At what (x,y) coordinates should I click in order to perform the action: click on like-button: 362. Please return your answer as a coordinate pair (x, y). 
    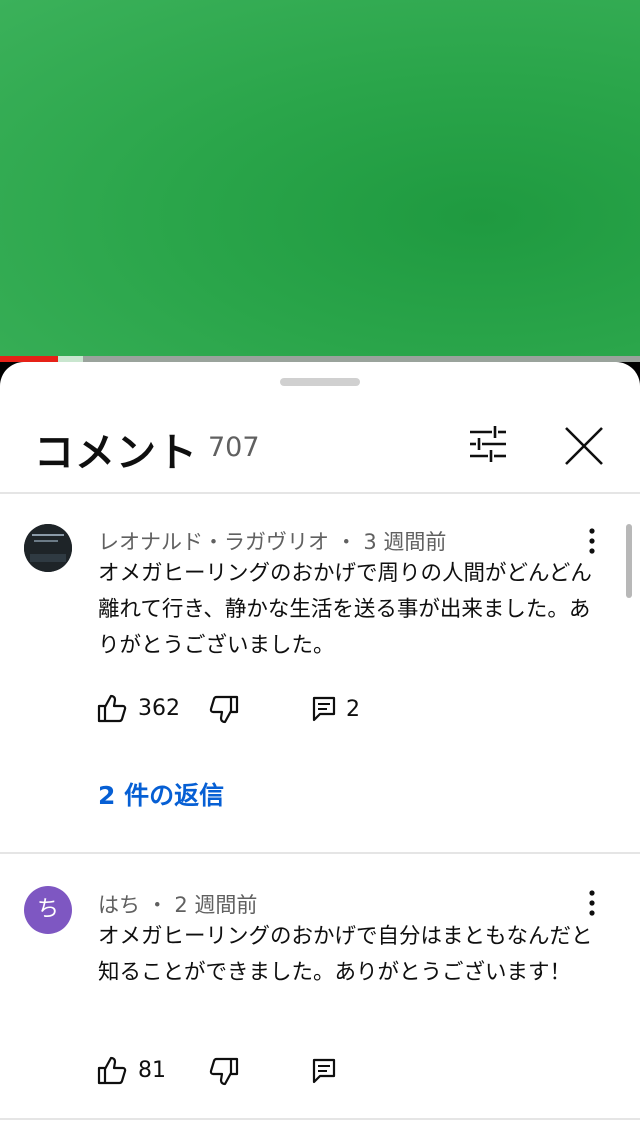
    Looking at the image, I should click on (138, 708).